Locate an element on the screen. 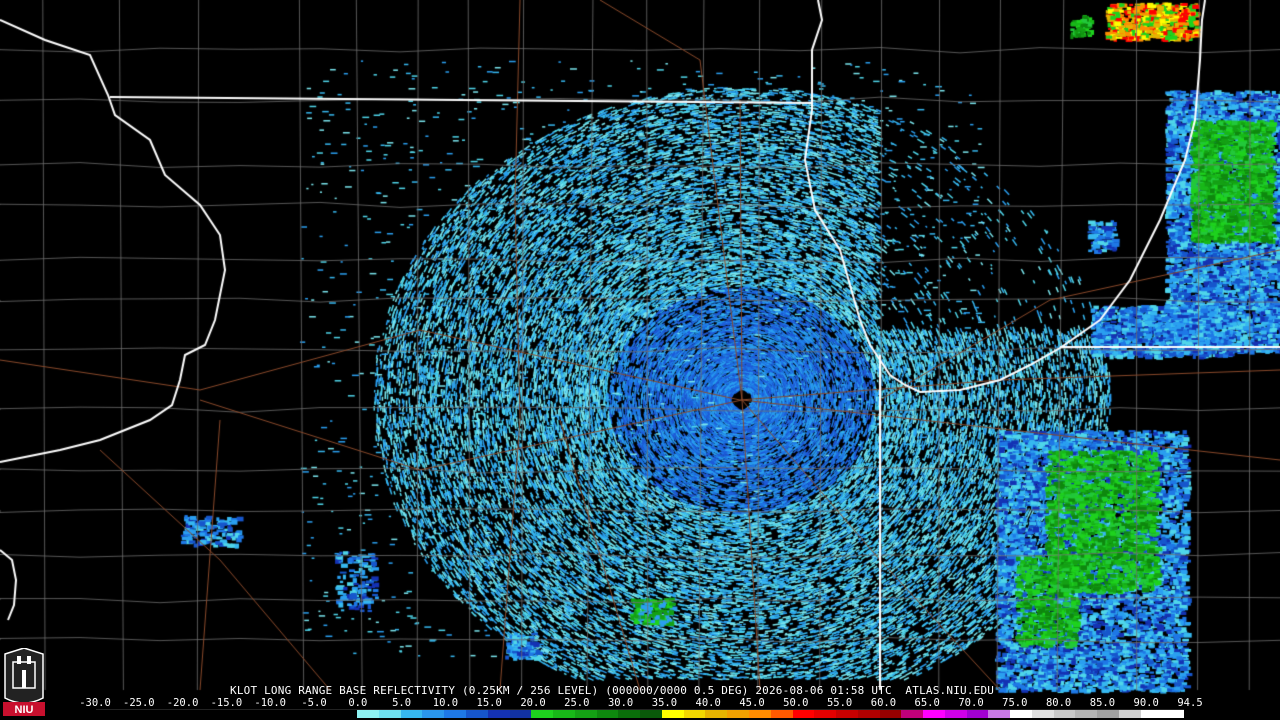 Image resolution: width=1280 pixels, height=720 pixels. reflectivity-color-bar is located at coordinates (640, 713).